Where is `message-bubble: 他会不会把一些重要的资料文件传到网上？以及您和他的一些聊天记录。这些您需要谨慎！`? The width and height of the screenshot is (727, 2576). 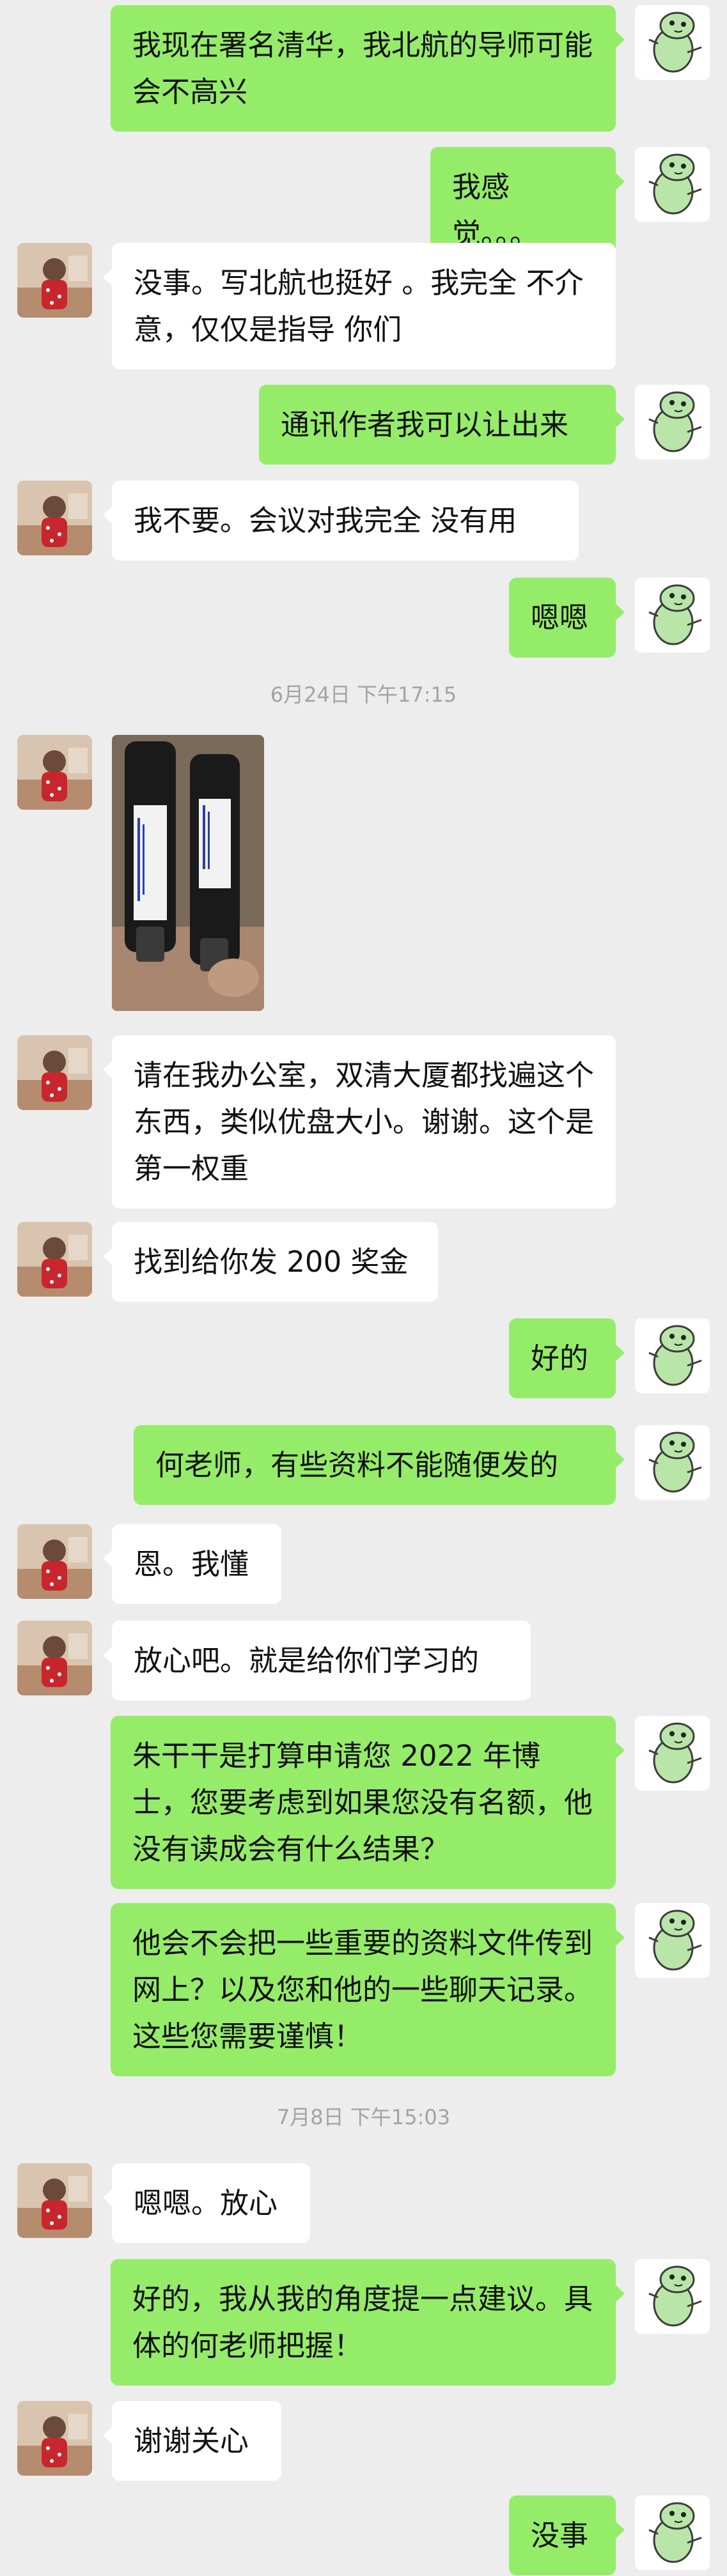 message-bubble: 他会不会把一些重要的资料文件传到网上？以及您和他的一些聊天记录。这些您需要谨慎！ is located at coordinates (368, 1989).